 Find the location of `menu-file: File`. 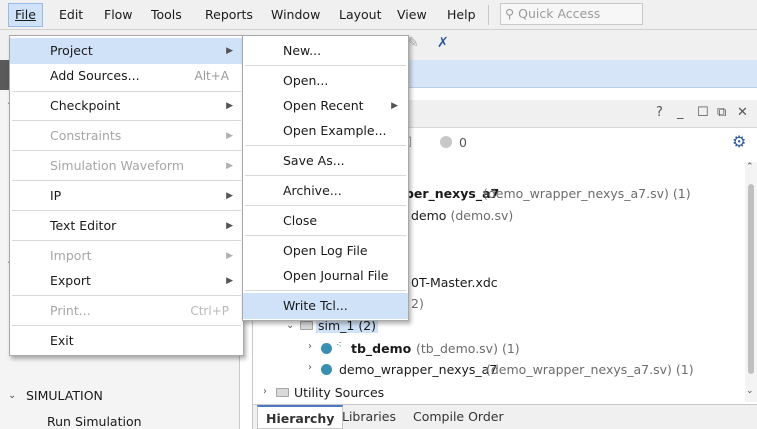

menu-file: File is located at coordinates (25, 15).